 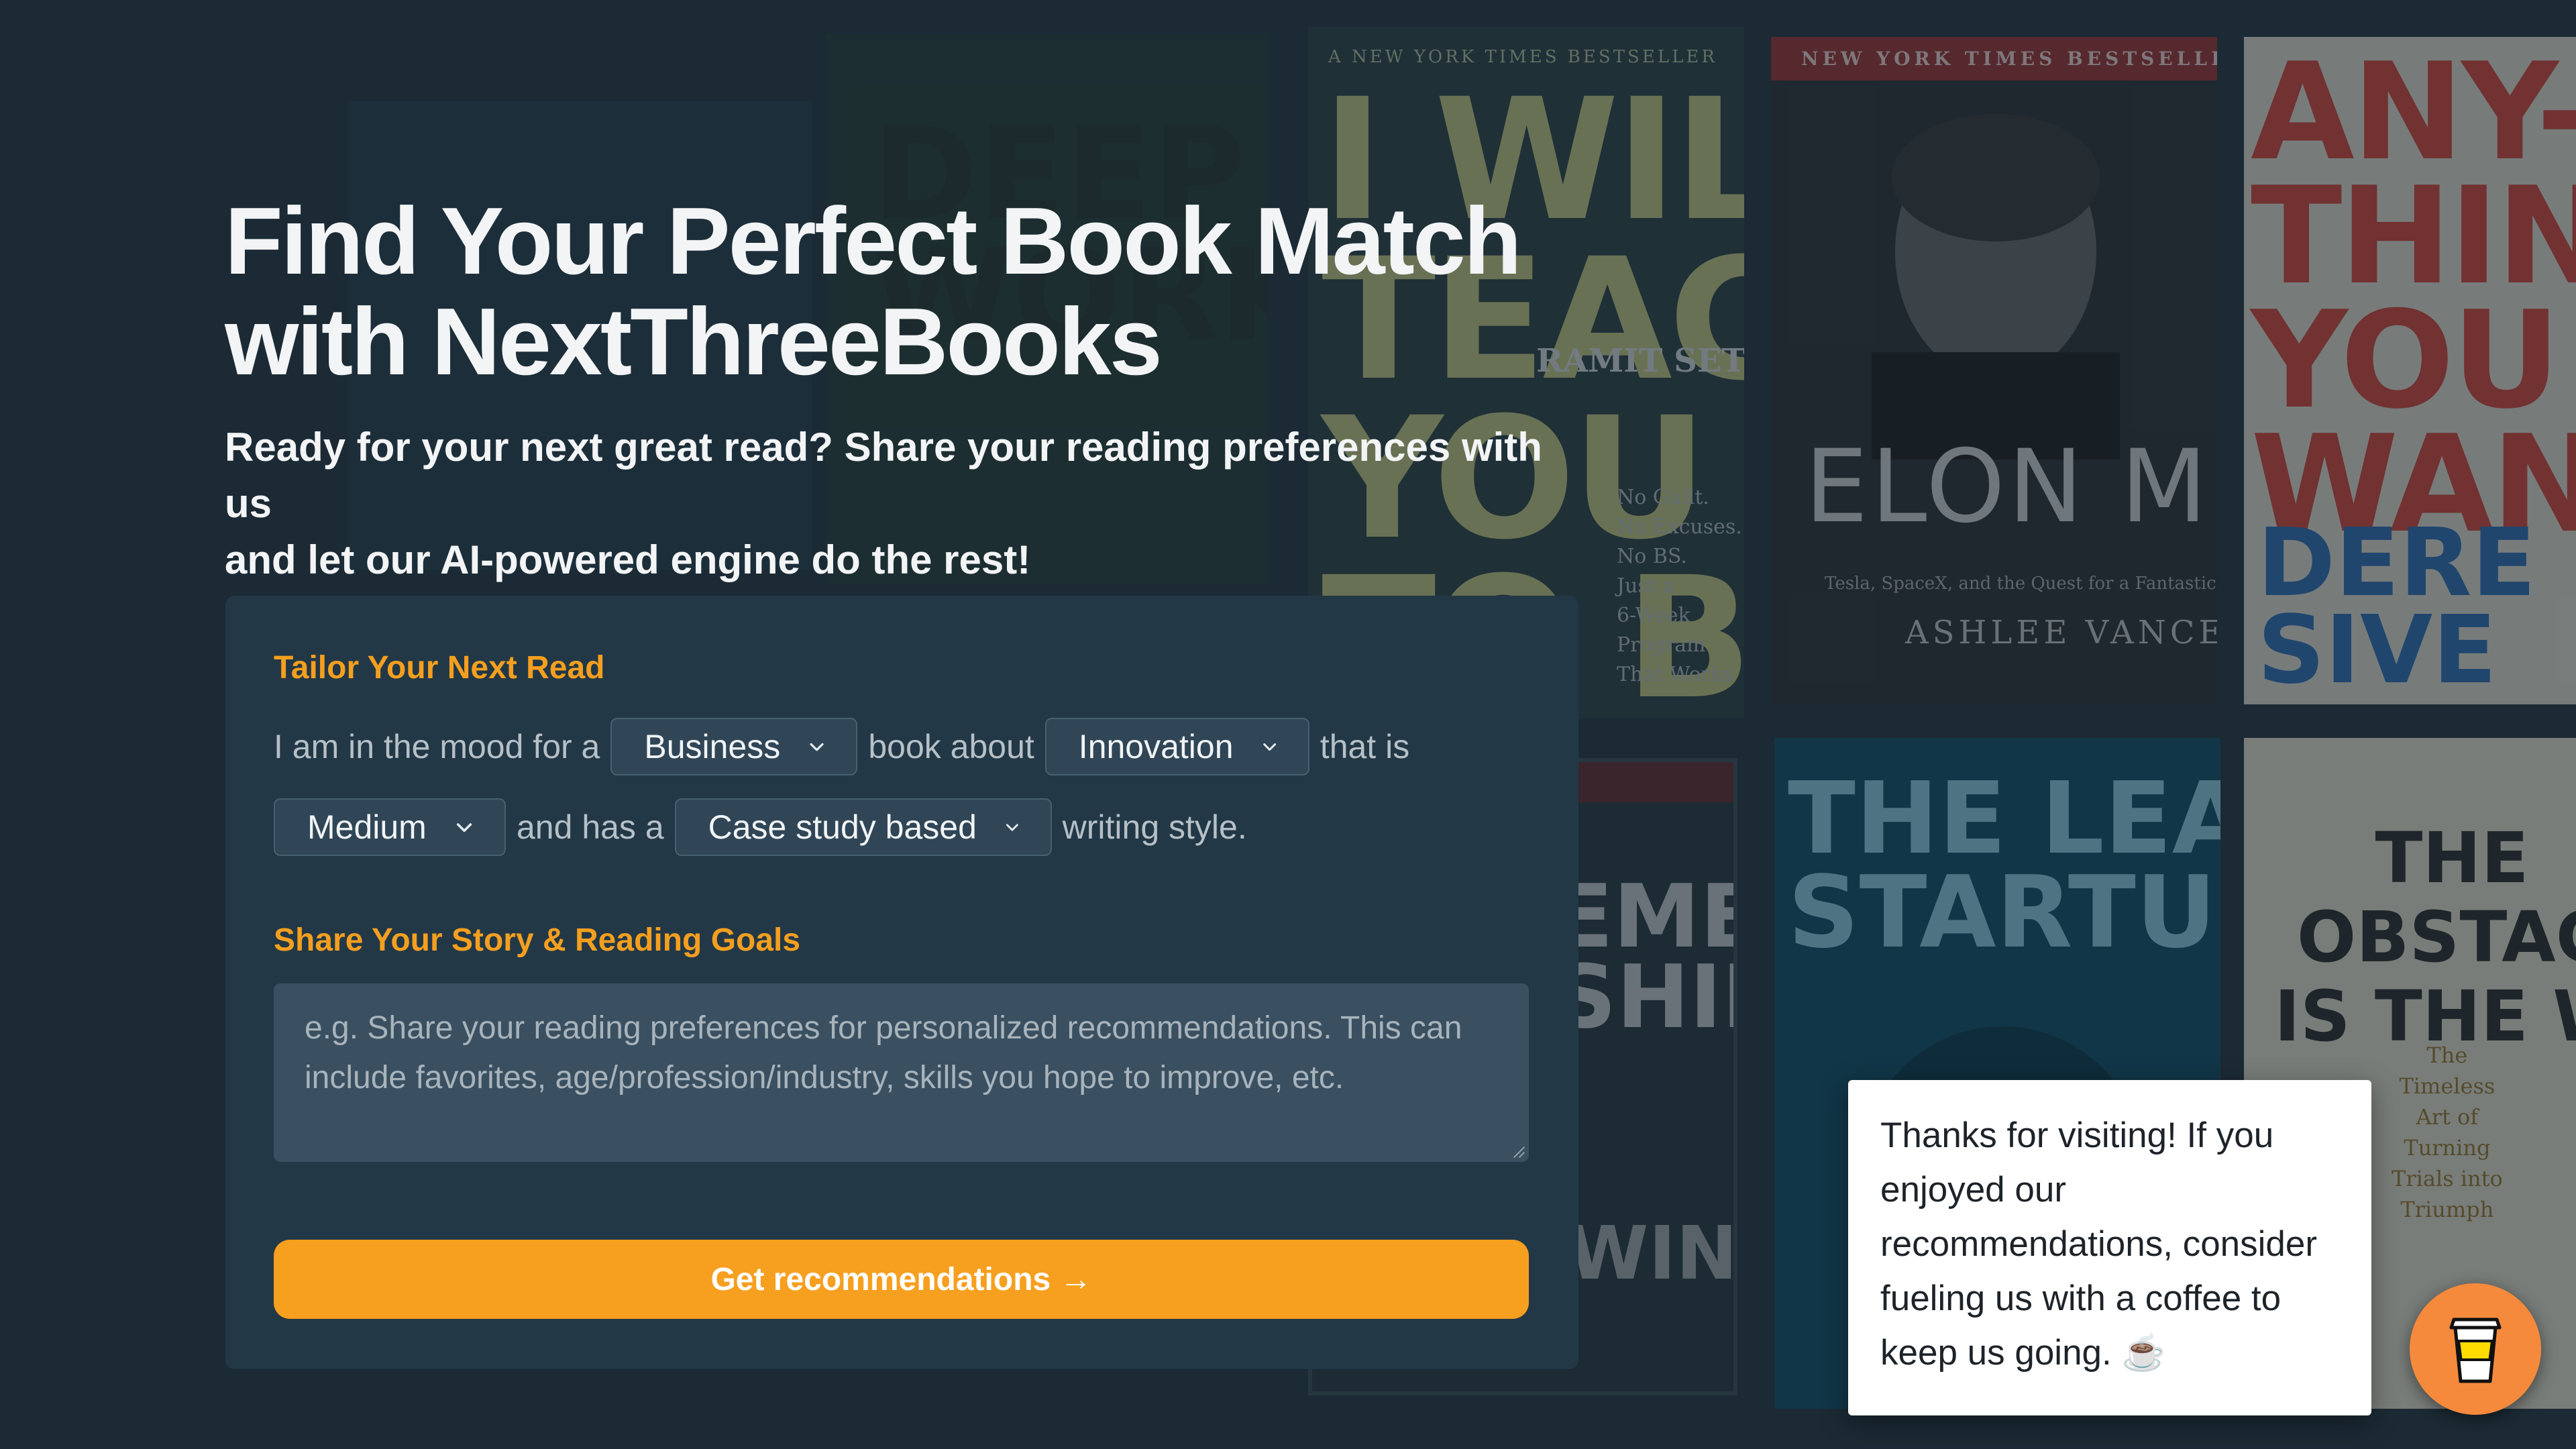 I want to click on difficulty-select-value: Medium, so click(x=367, y=827).